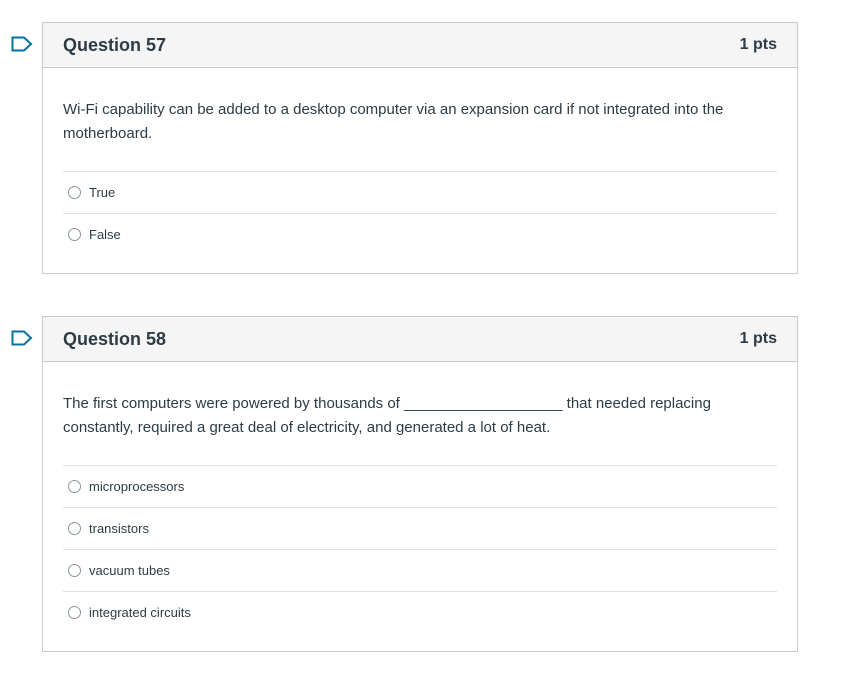 Image resolution: width=853 pixels, height=680 pixels. Describe the element at coordinates (137, 486) in the screenshot. I see `answer-label: microprocessors` at that location.